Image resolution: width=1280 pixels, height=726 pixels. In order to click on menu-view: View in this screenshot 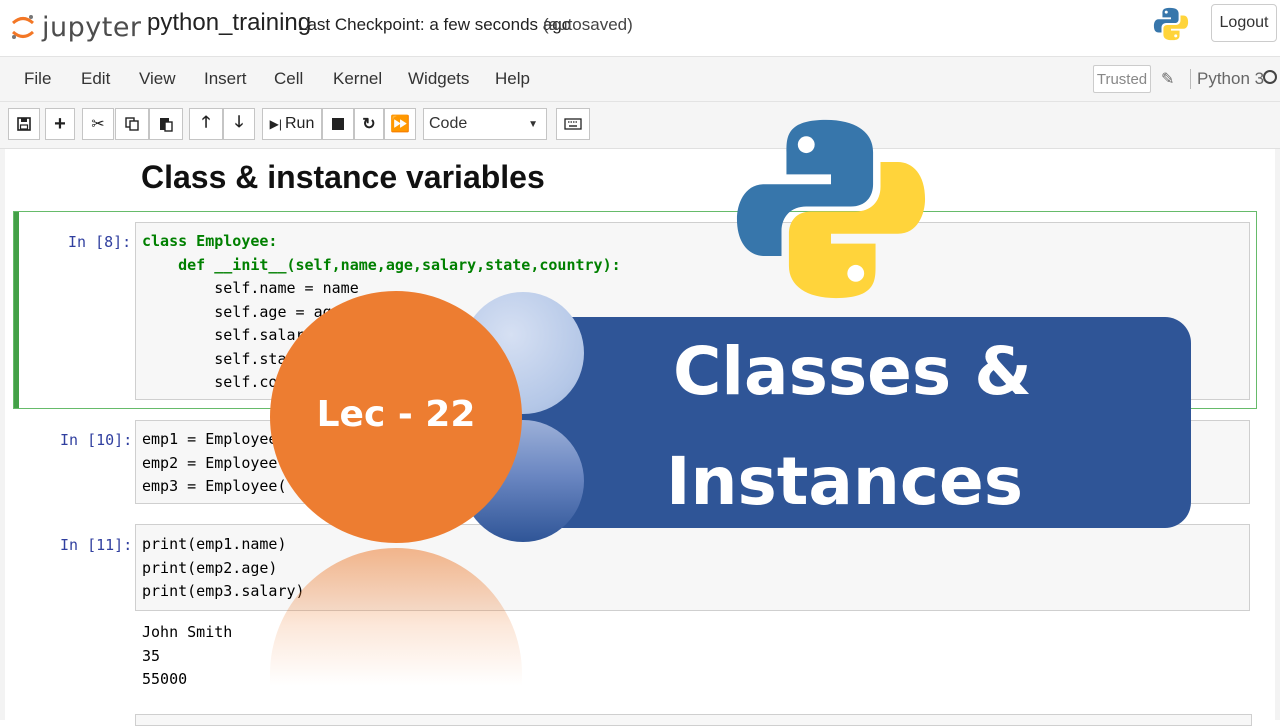, I will do `click(157, 79)`.